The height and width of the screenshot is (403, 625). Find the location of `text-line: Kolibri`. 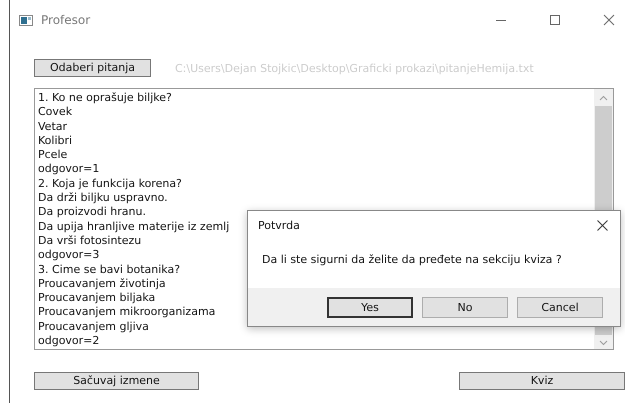

text-line: Kolibri is located at coordinates (55, 141).